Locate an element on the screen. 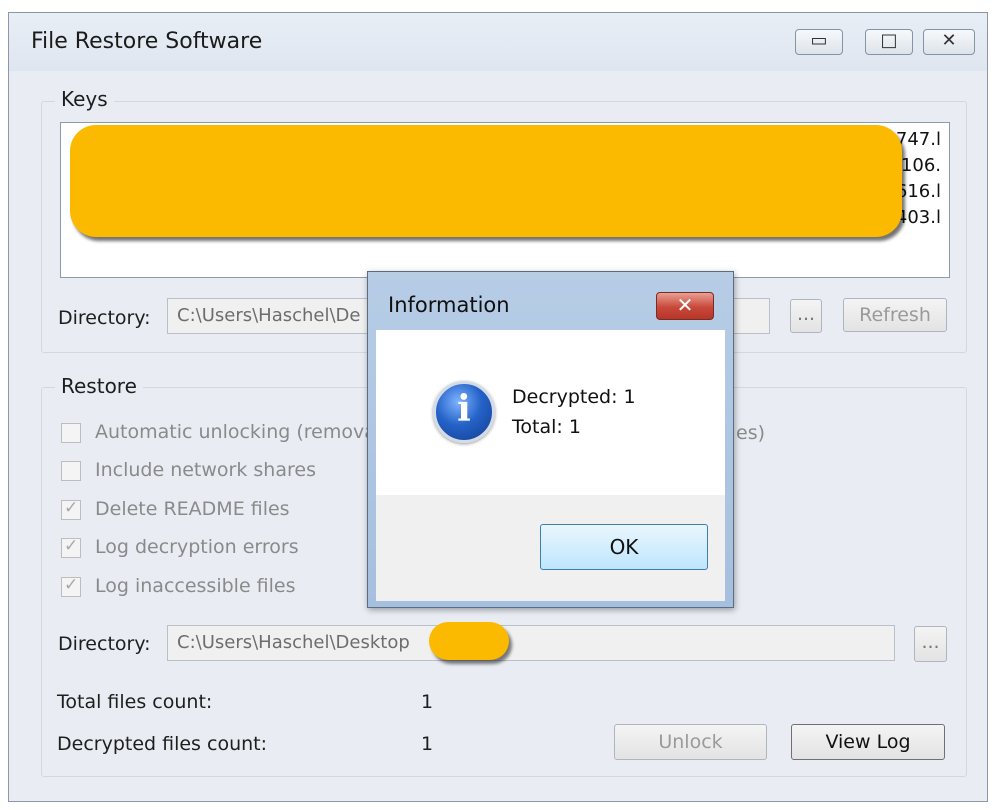 The width and height of the screenshot is (992, 810). minimize-button: ▭ is located at coordinates (819, 42).